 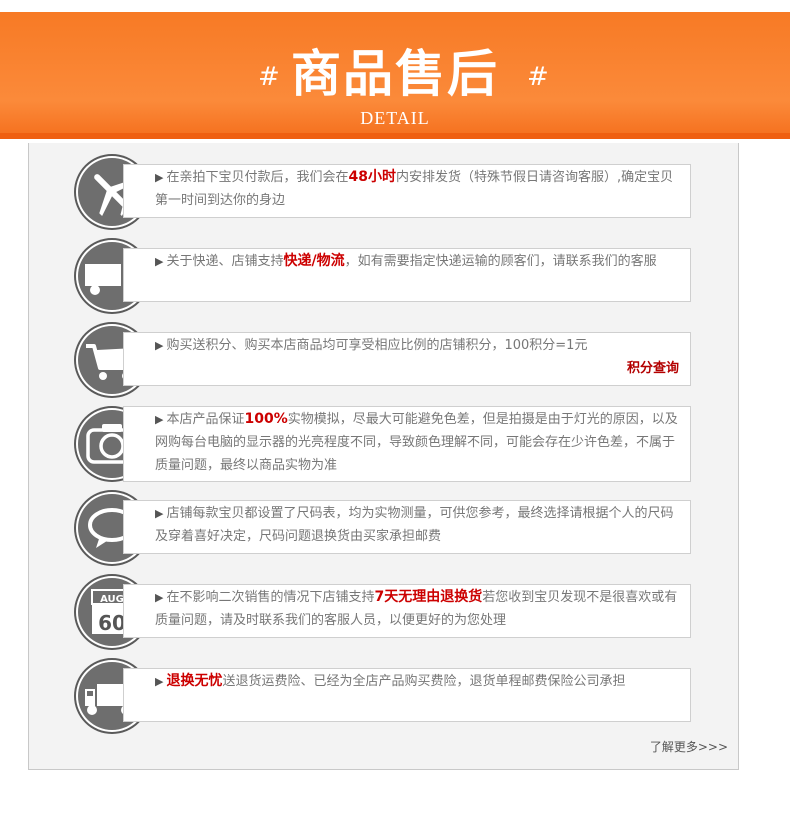 I want to click on info-box-worry-free: ▶ 退换无忧送退货运费险、已经为全店产品购买费险，退货单程邮费保险公司承担, so click(x=407, y=695).